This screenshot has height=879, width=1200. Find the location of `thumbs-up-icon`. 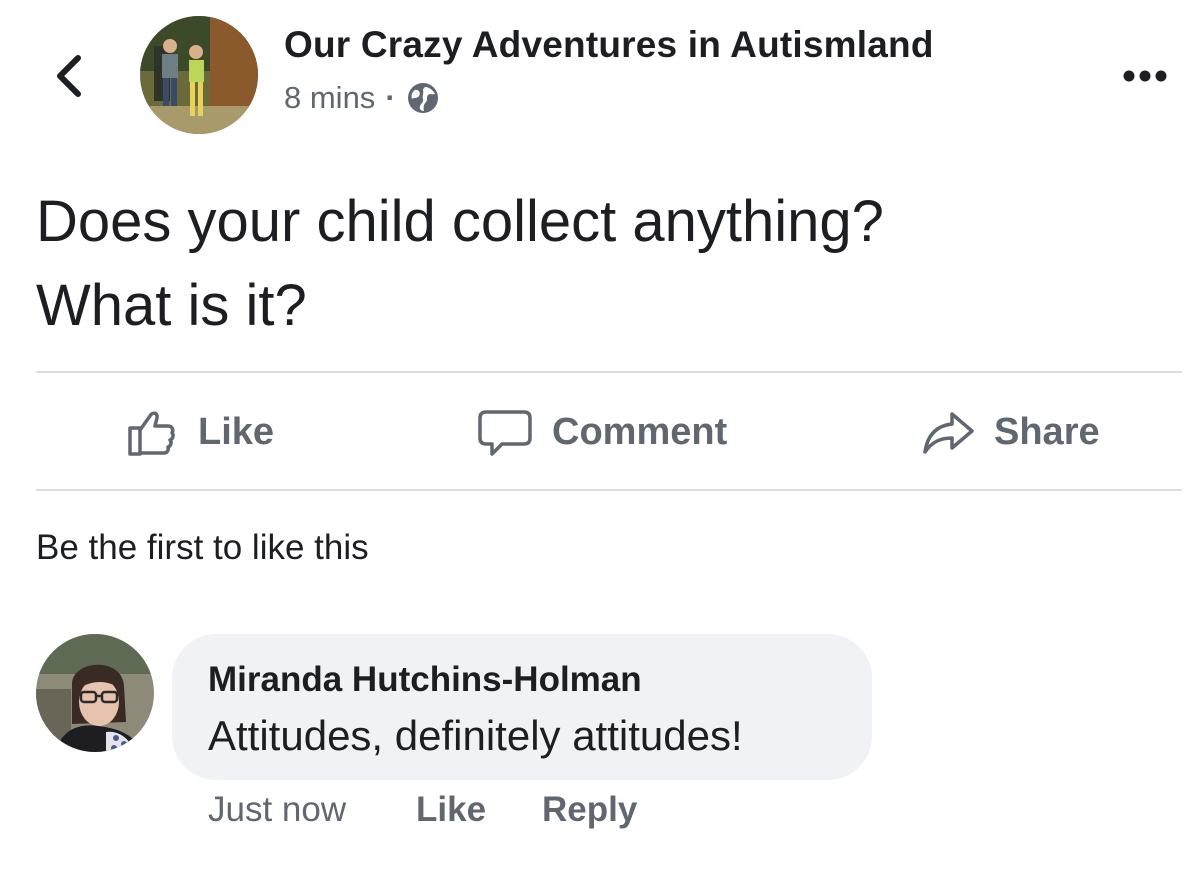

thumbs-up-icon is located at coordinates (151, 433).